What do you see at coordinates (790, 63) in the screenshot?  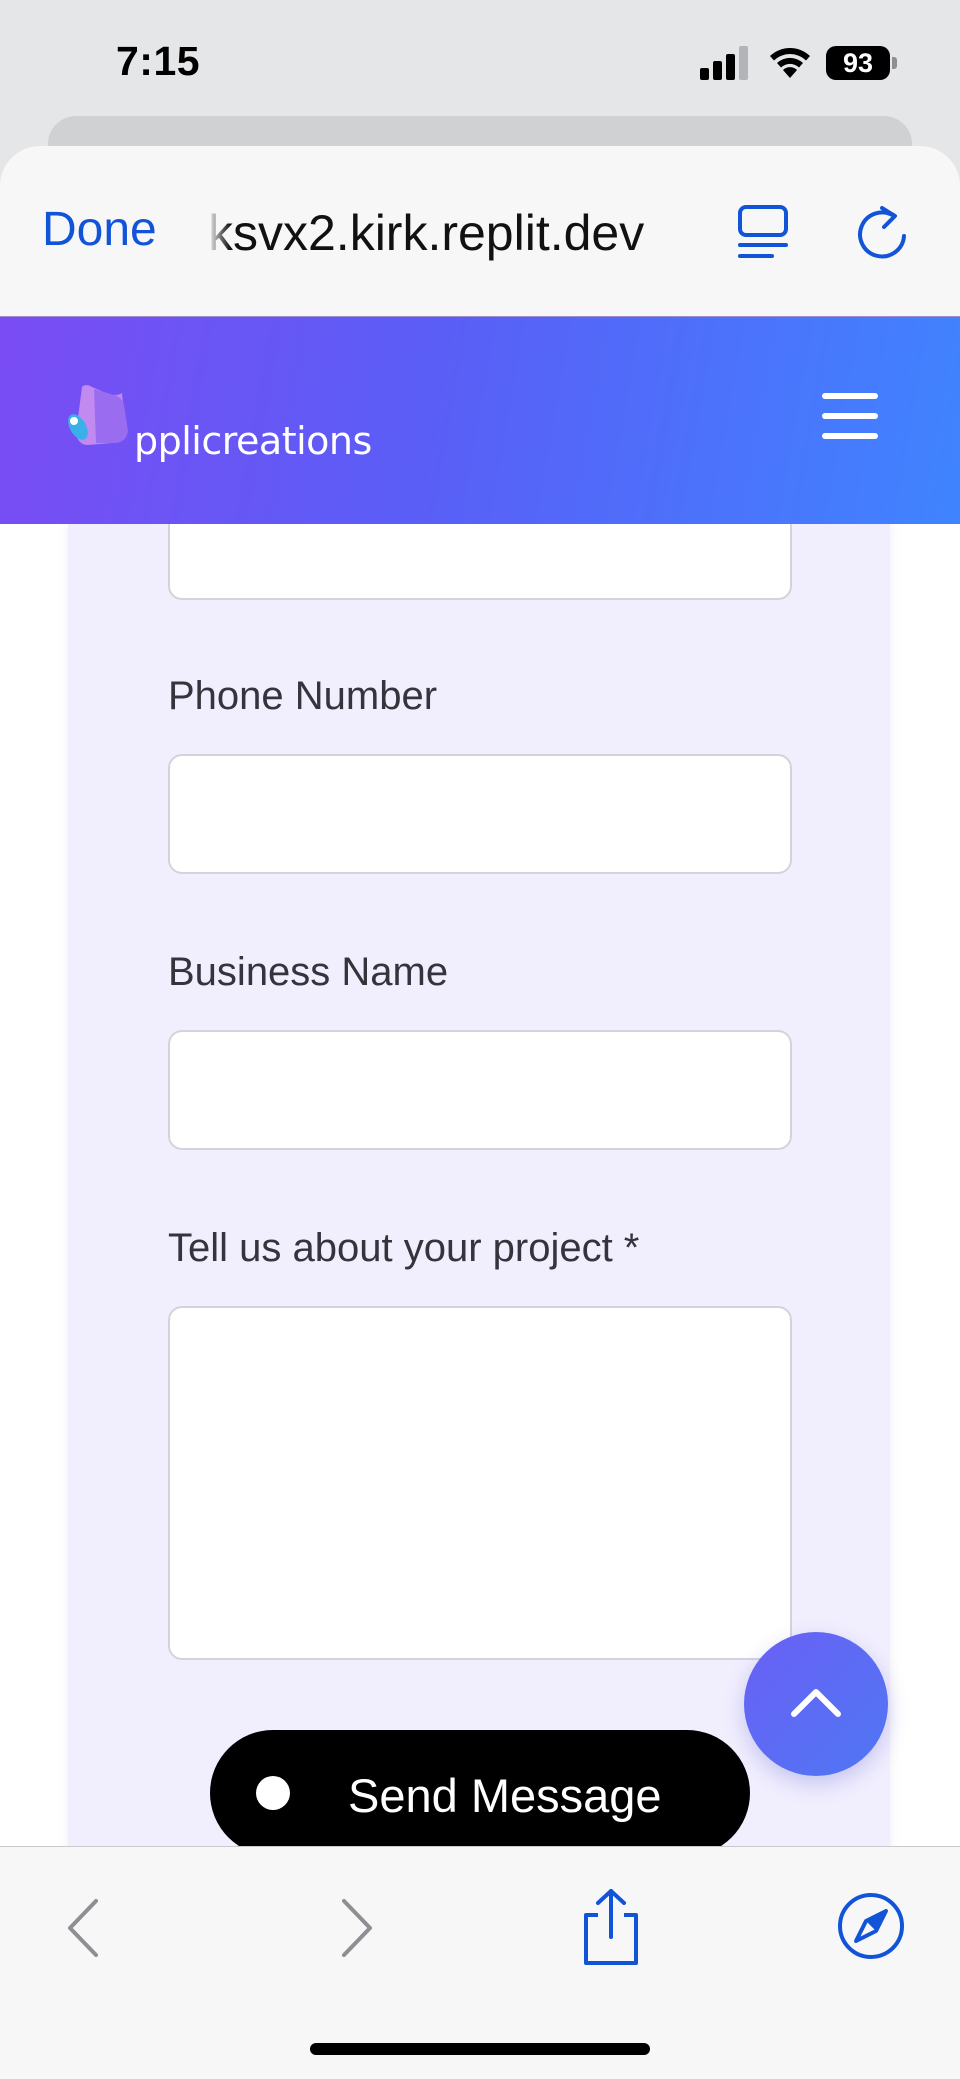 I see `wifi-icon` at bounding box center [790, 63].